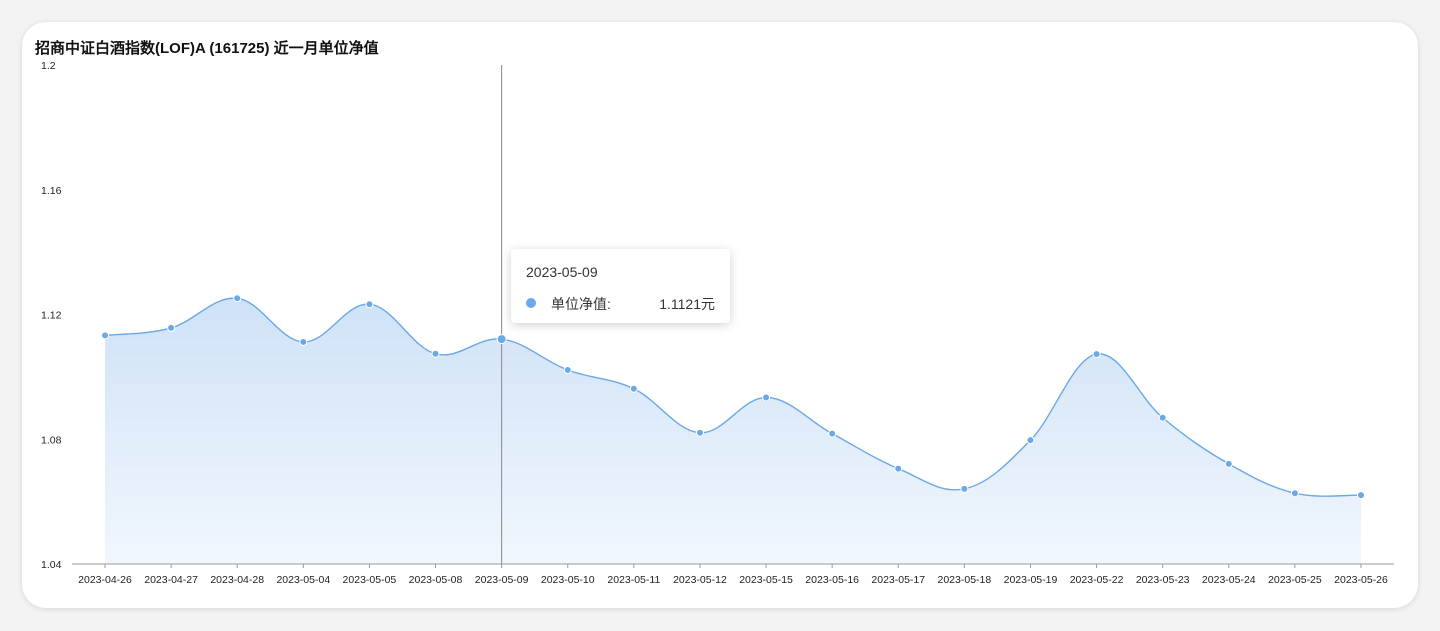  Describe the element at coordinates (171, 580) in the screenshot. I see `x-tick-label: 2023-04-27` at that location.